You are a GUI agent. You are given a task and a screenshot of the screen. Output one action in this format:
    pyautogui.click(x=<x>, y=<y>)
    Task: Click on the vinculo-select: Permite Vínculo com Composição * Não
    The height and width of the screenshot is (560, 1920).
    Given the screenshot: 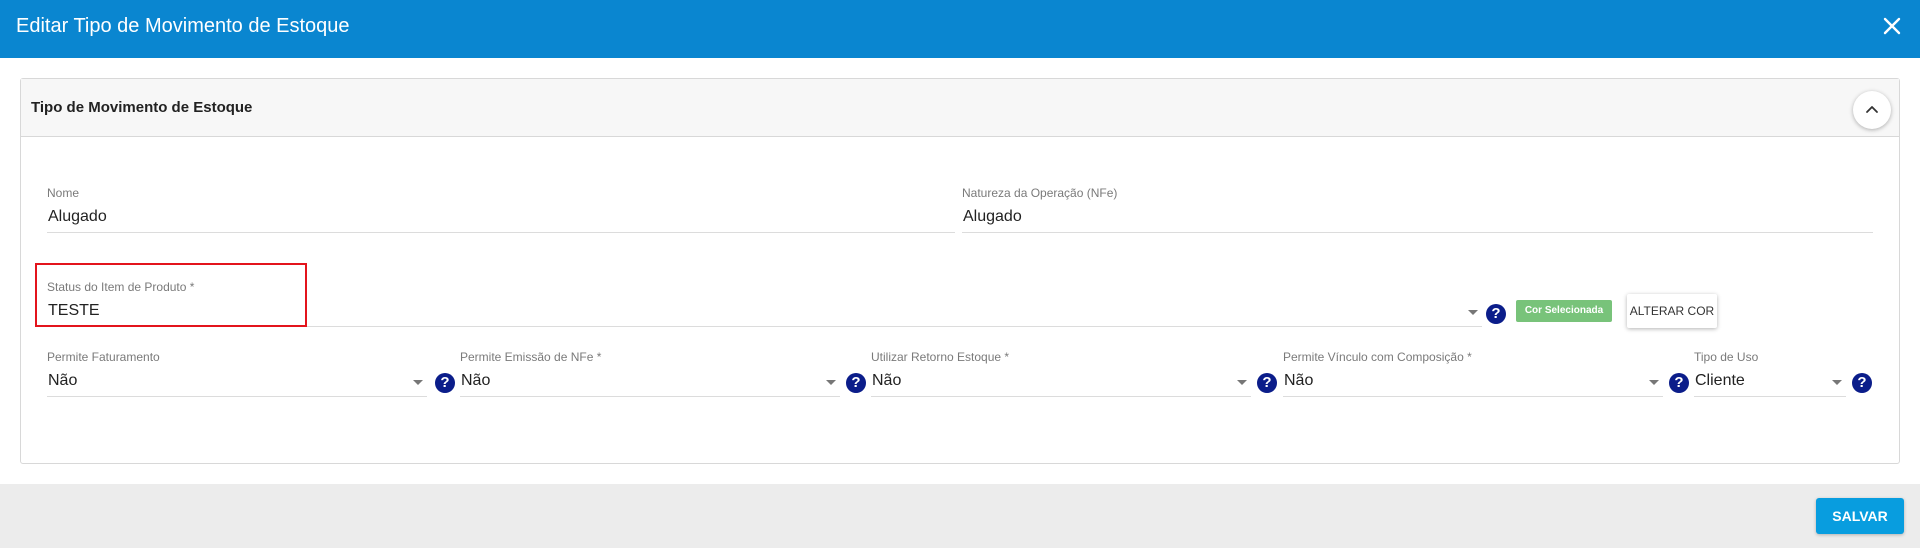 What is the action you would take?
    pyautogui.click(x=1473, y=375)
    